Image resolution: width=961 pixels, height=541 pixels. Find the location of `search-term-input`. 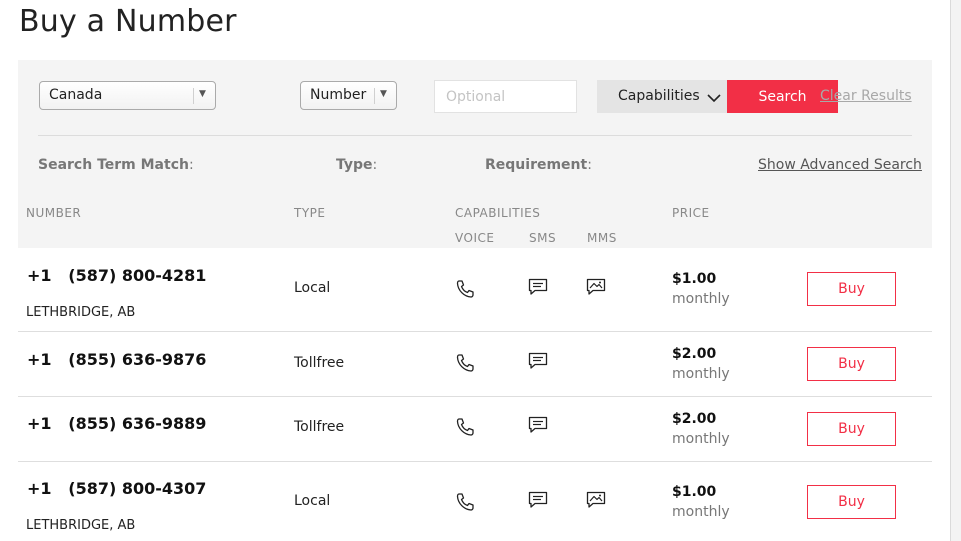

search-term-input is located at coordinates (505, 96).